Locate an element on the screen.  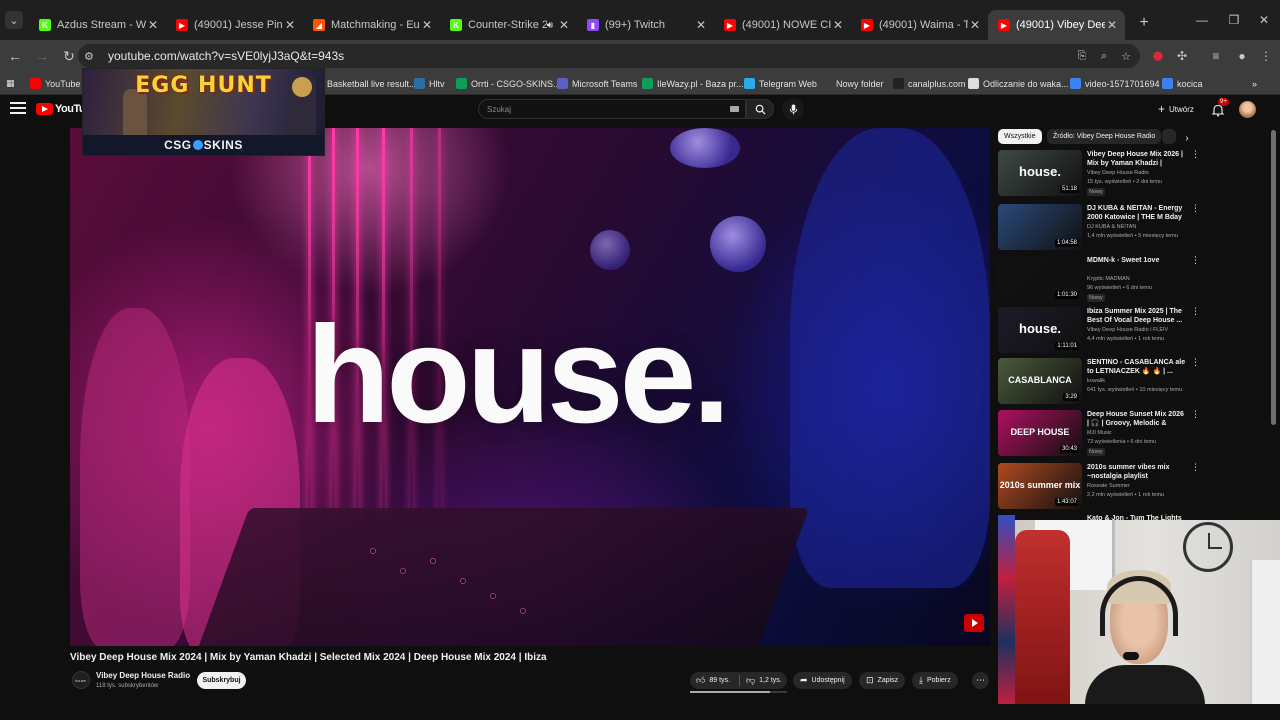
keyboard-icon is located at coordinates (734, 109).